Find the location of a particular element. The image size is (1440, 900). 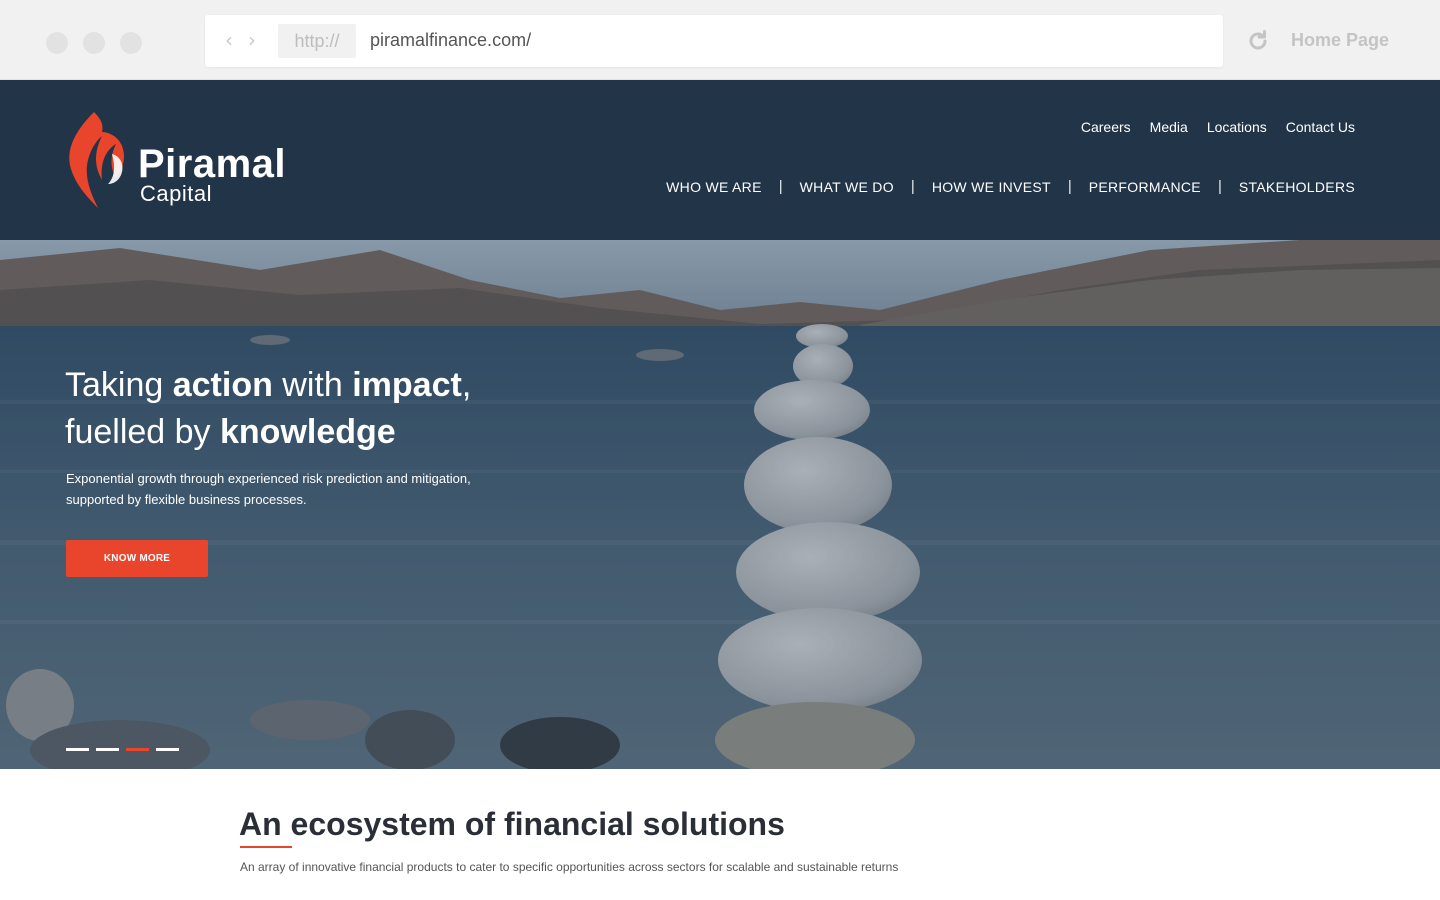

window-maximize-dot is located at coordinates (131, 43).